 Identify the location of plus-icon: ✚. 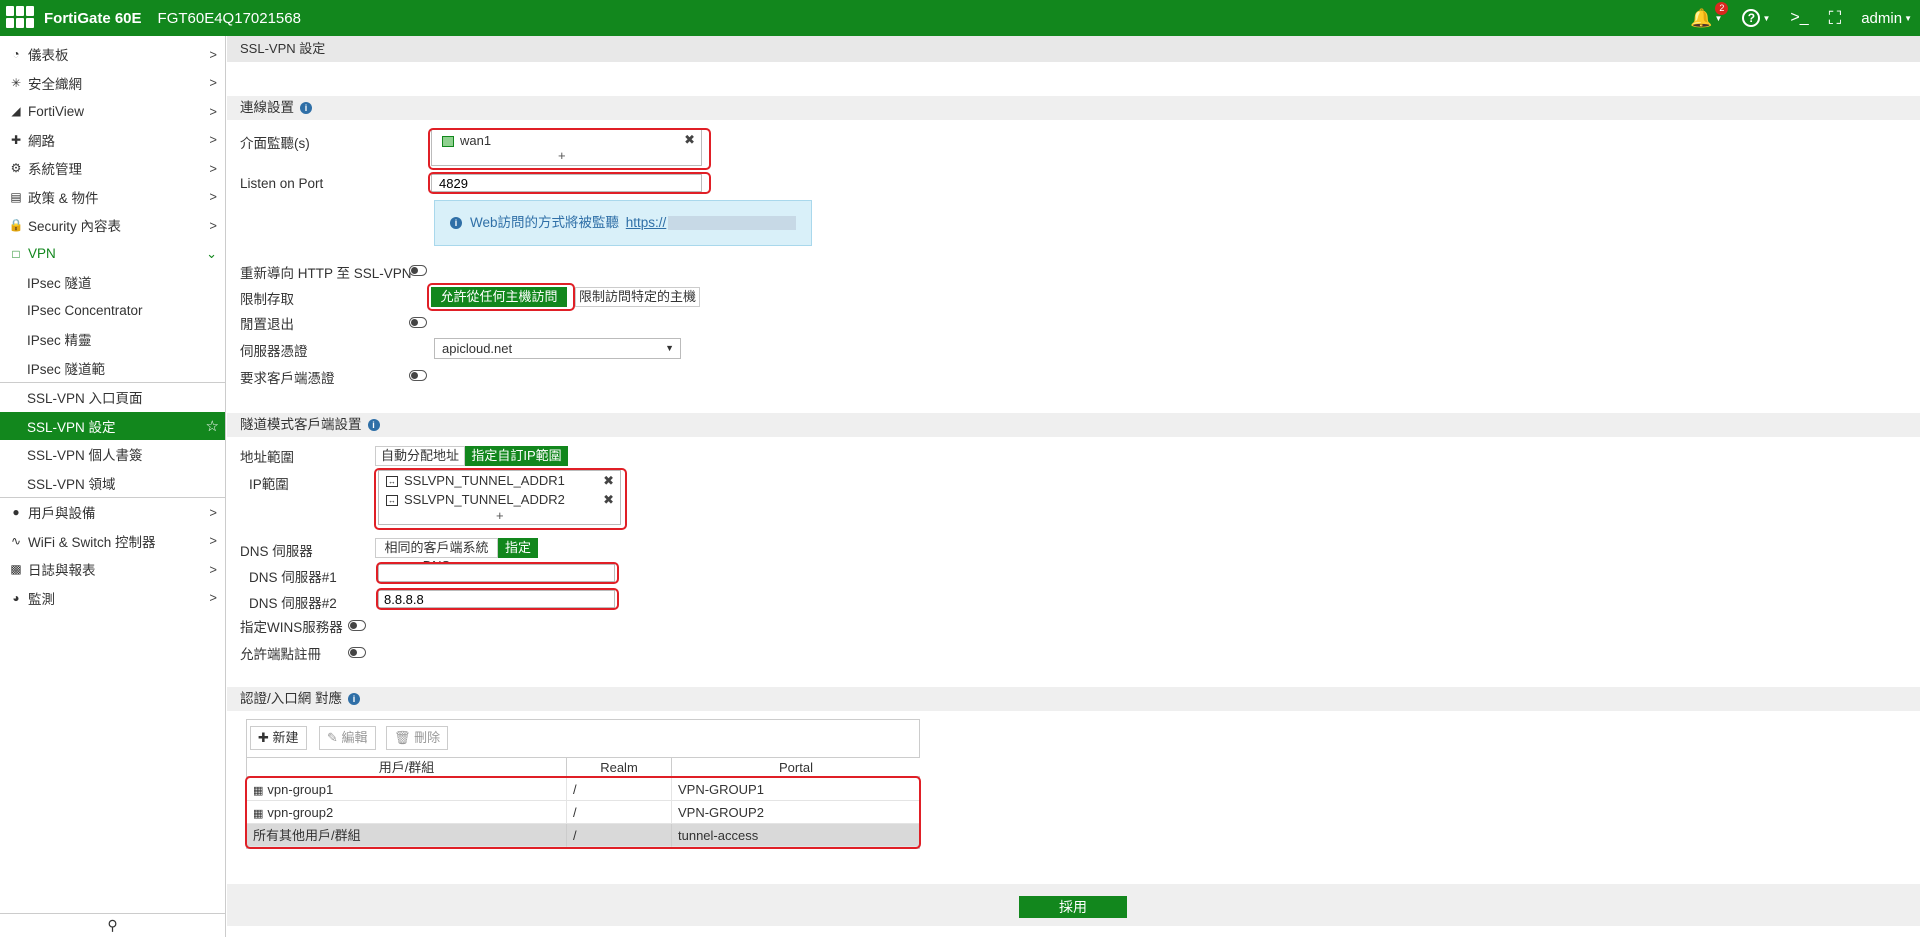
(263, 737).